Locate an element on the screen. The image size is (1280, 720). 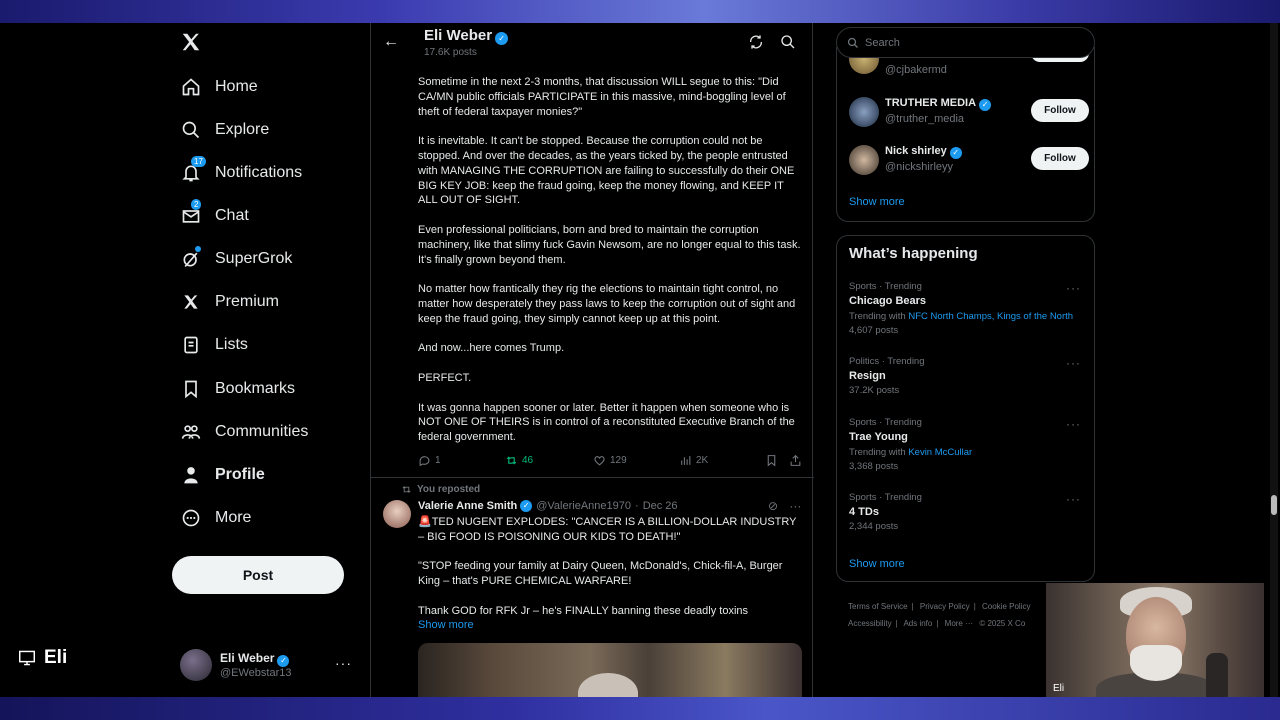
footer-terms-link: Terms of Service is located at coordinates (878, 606).